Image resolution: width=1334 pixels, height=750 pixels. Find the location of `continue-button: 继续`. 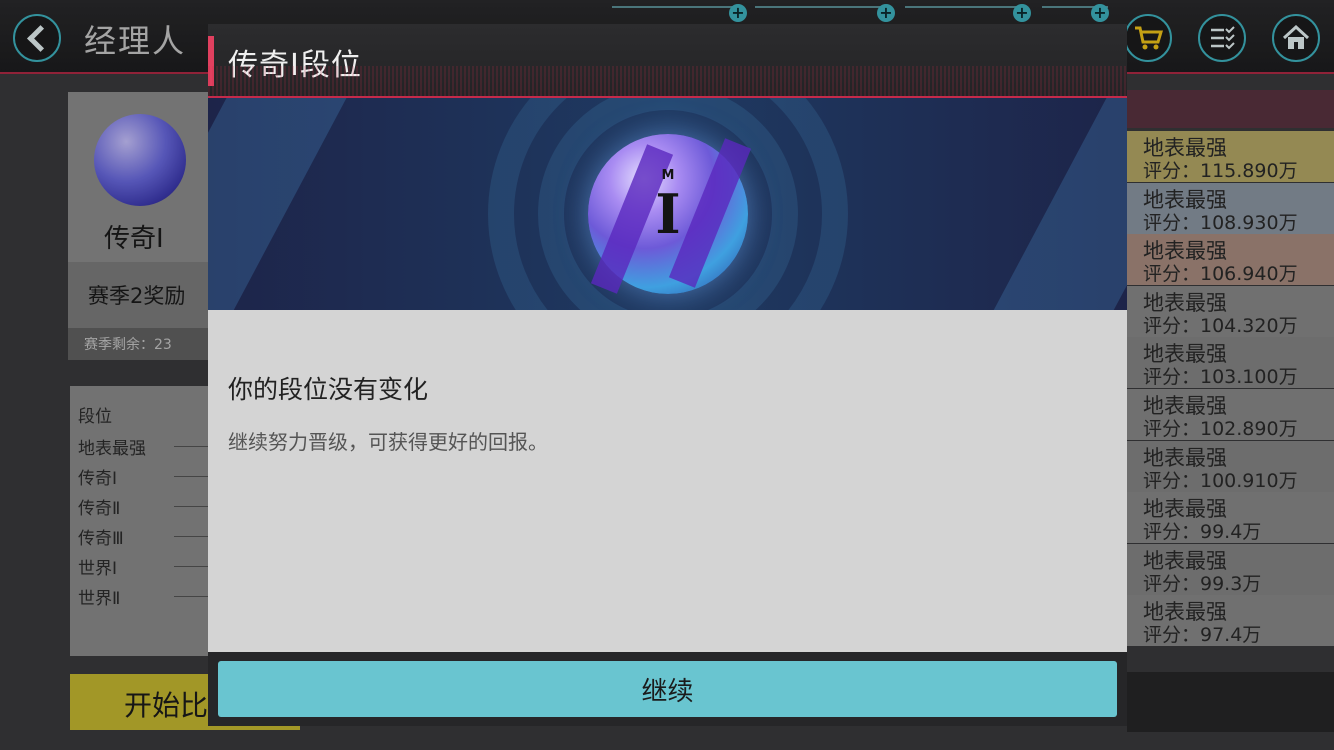

continue-button: 继续 is located at coordinates (667, 689).